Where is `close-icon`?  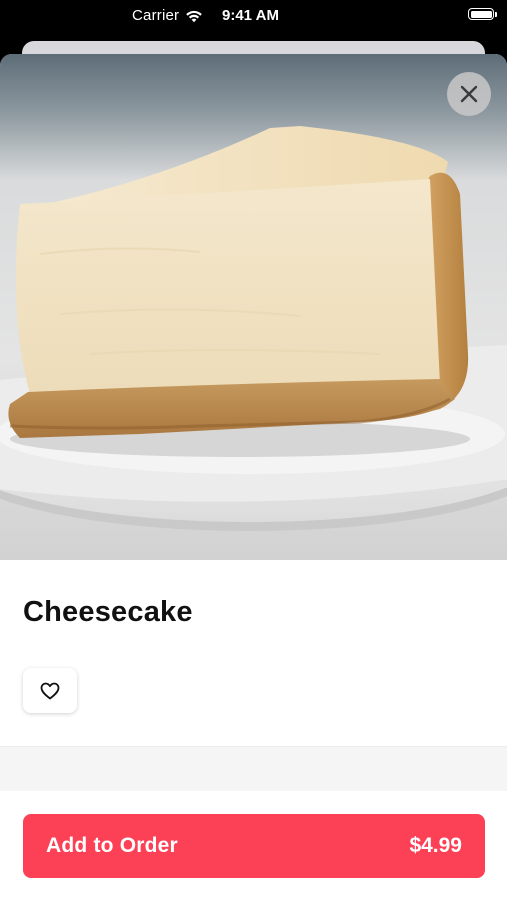
close-icon is located at coordinates (469, 94).